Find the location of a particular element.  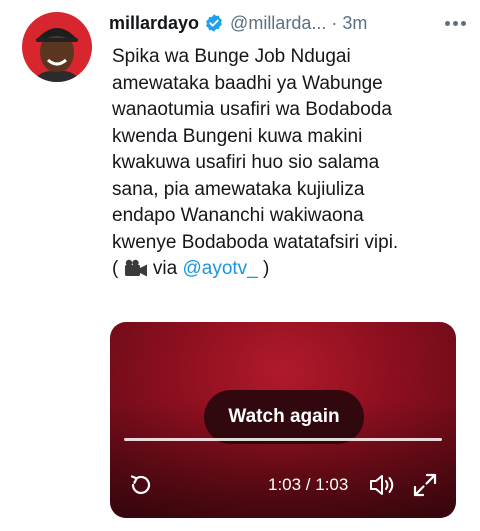

tweet-text-line: wanaotumia usafiri wa Bodaboda is located at coordinates (252, 109).